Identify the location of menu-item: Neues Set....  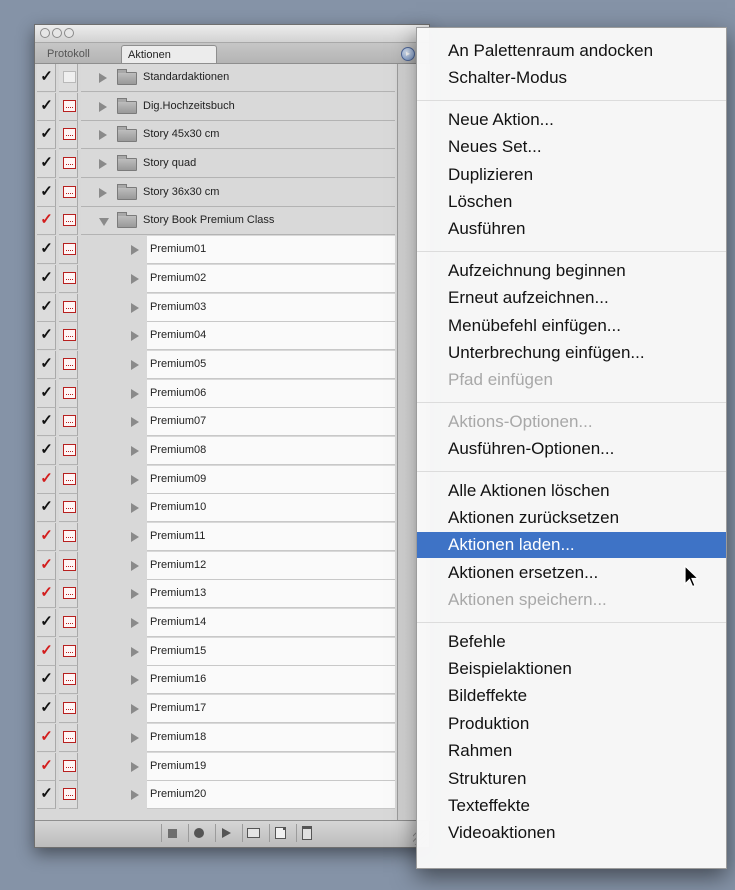
(571, 147).